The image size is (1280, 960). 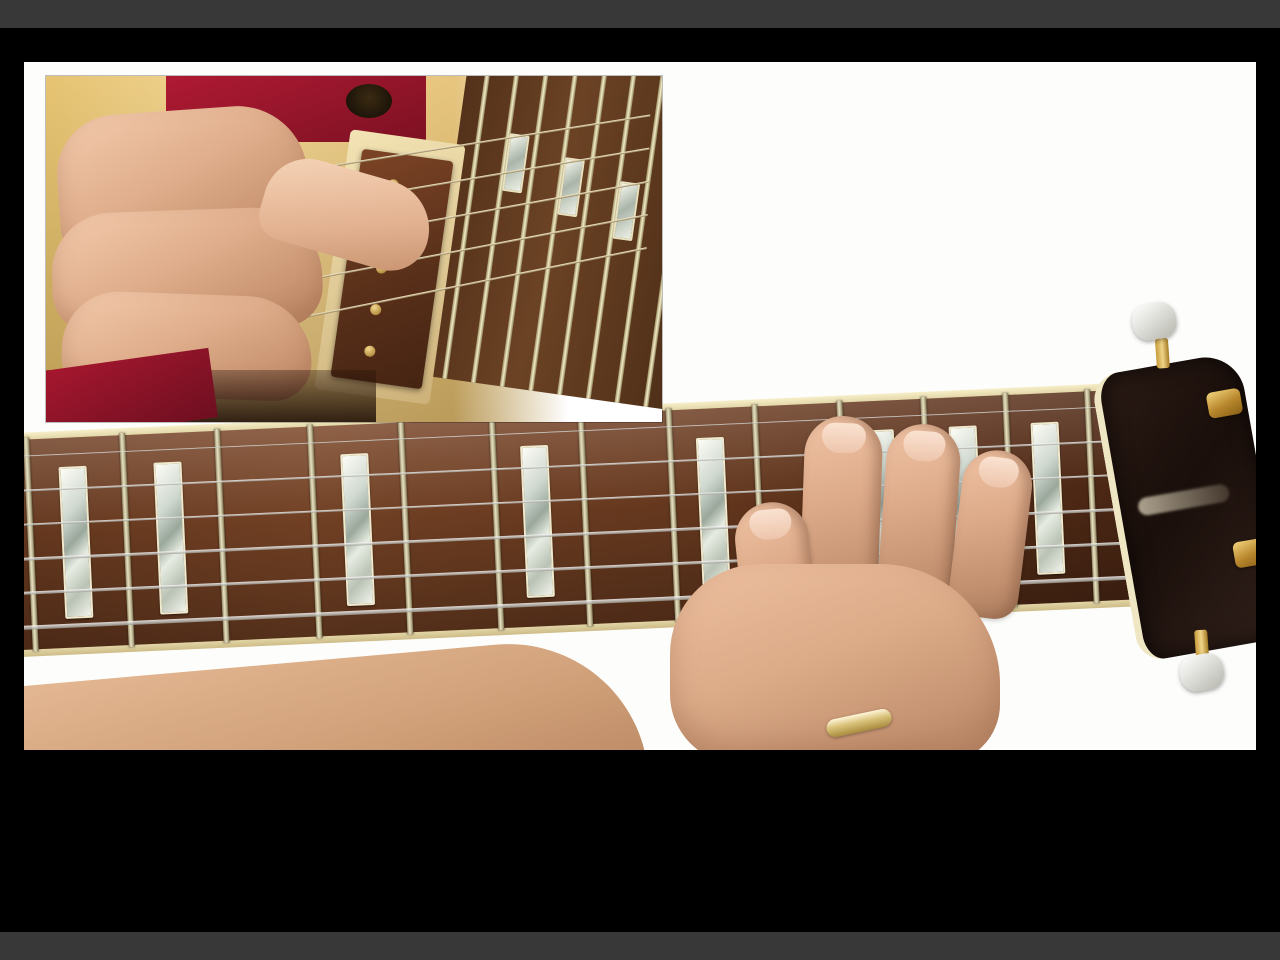 I want to click on top-chrome-bar, so click(x=640, y=14).